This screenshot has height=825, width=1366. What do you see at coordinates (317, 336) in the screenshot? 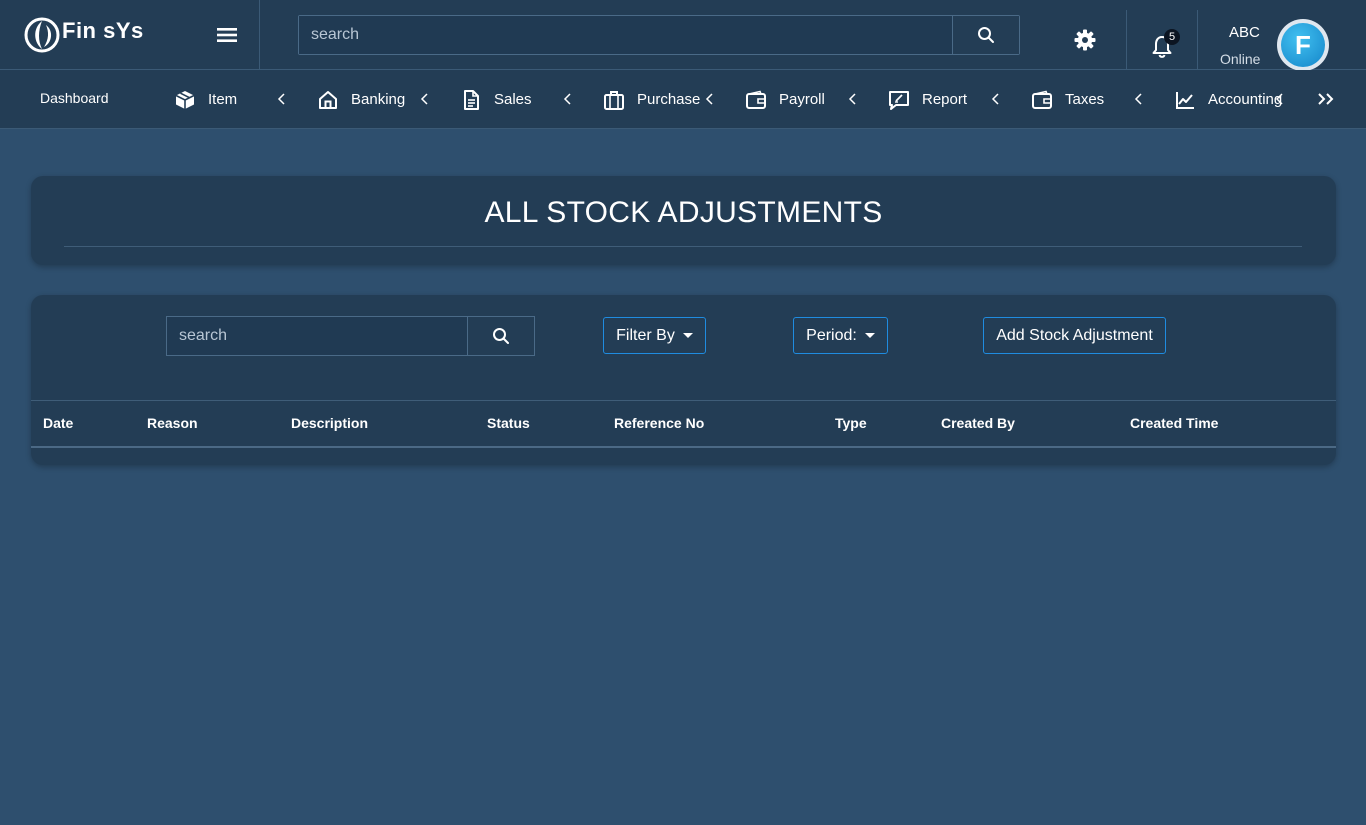
I see `list-search-input` at bounding box center [317, 336].